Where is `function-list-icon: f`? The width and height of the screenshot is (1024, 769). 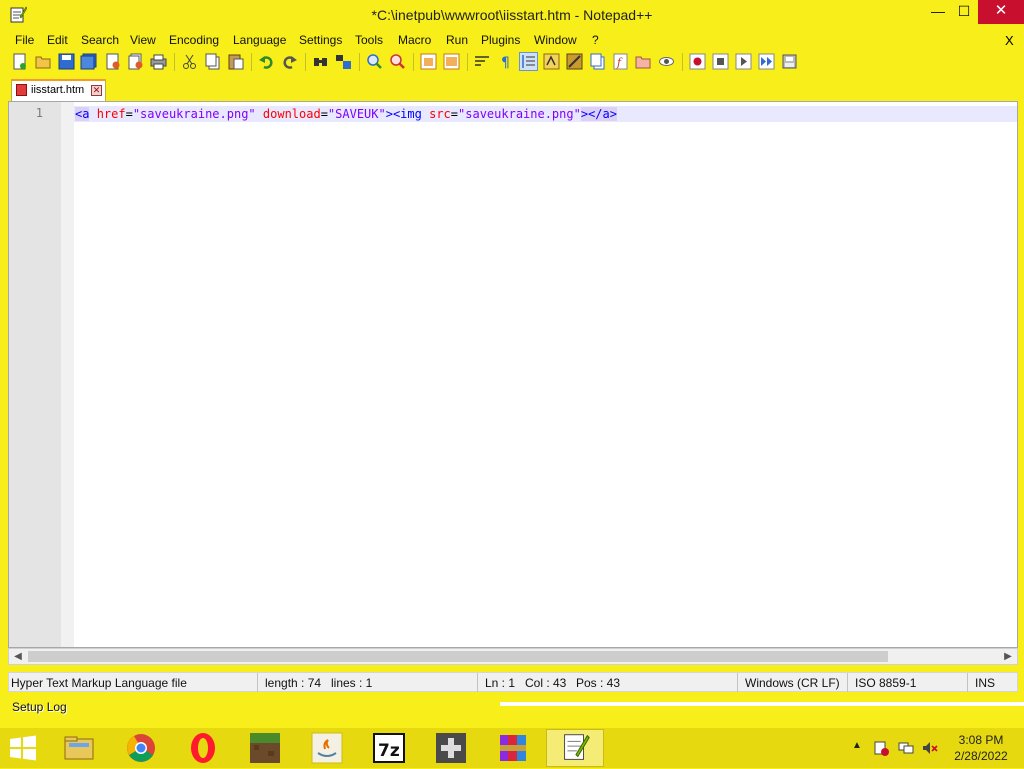 function-list-icon: f is located at coordinates (620, 61).